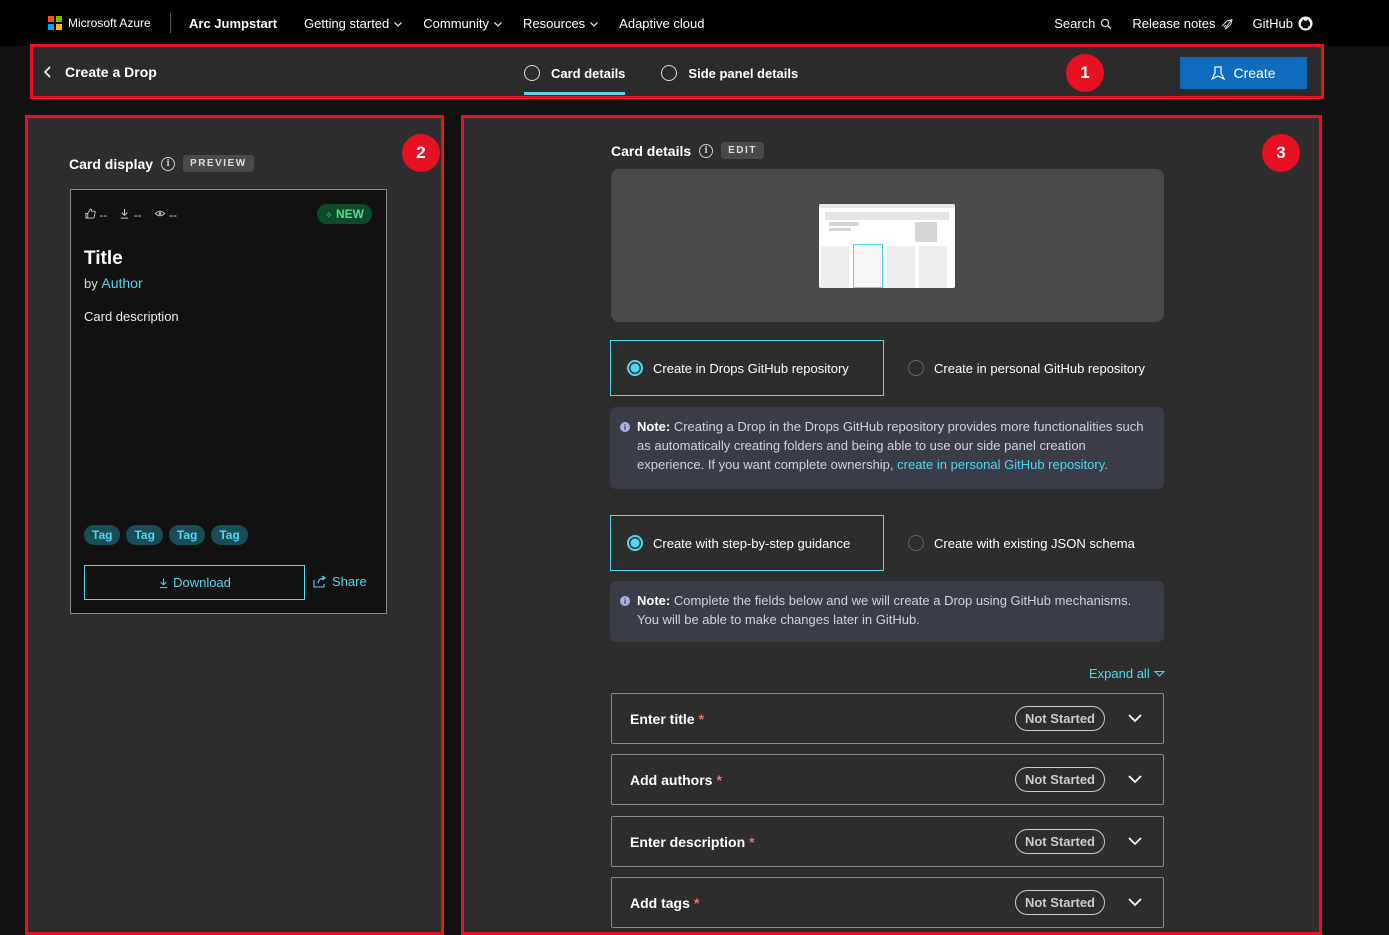 This screenshot has width=1389, height=935. What do you see at coordinates (90, 213) in the screenshot?
I see `thumbs-up-icon` at bounding box center [90, 213].